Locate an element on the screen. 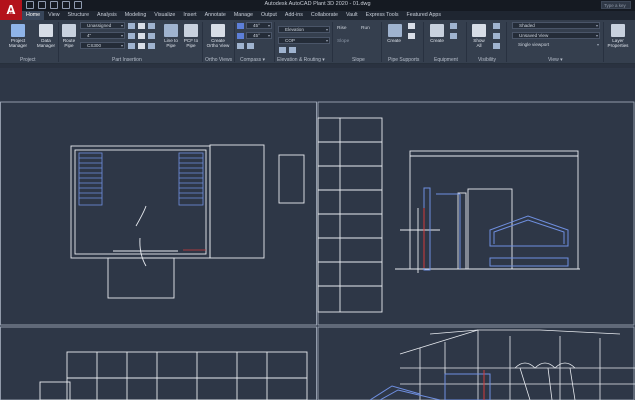  visual-style-dropdown: Shaded is located at coordinates (556, 25).